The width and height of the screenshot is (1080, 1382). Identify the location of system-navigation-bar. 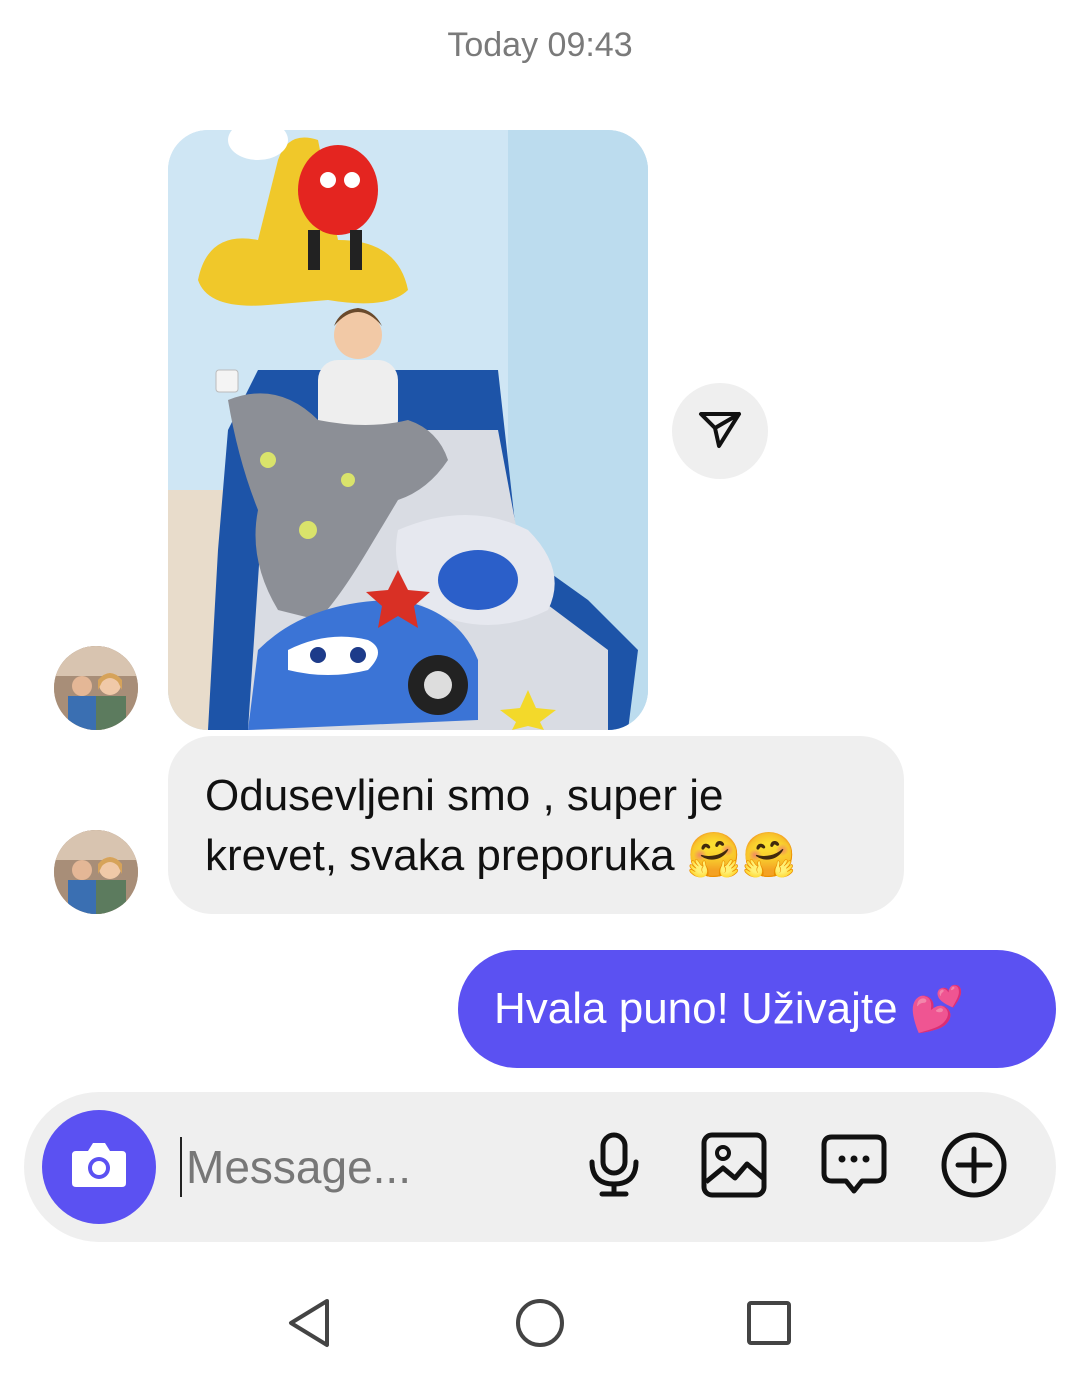
(540, 1325).